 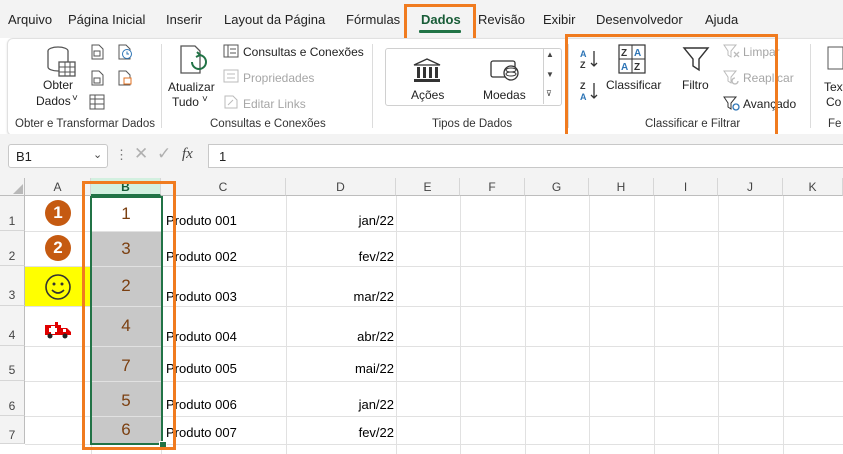 What do you see at coordinates (61, 61) in the screenshot?
I see `database-icon` at bounding box center [61, 61].